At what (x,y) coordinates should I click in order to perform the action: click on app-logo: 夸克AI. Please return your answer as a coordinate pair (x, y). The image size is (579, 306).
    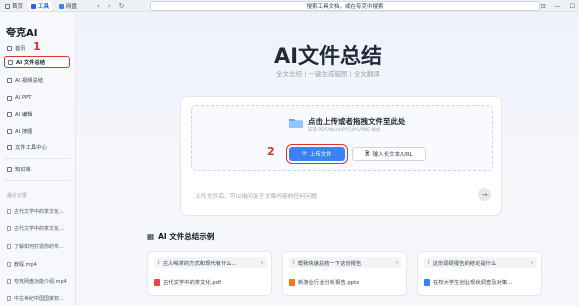
    Looking at the image, I should click on (22, 33).